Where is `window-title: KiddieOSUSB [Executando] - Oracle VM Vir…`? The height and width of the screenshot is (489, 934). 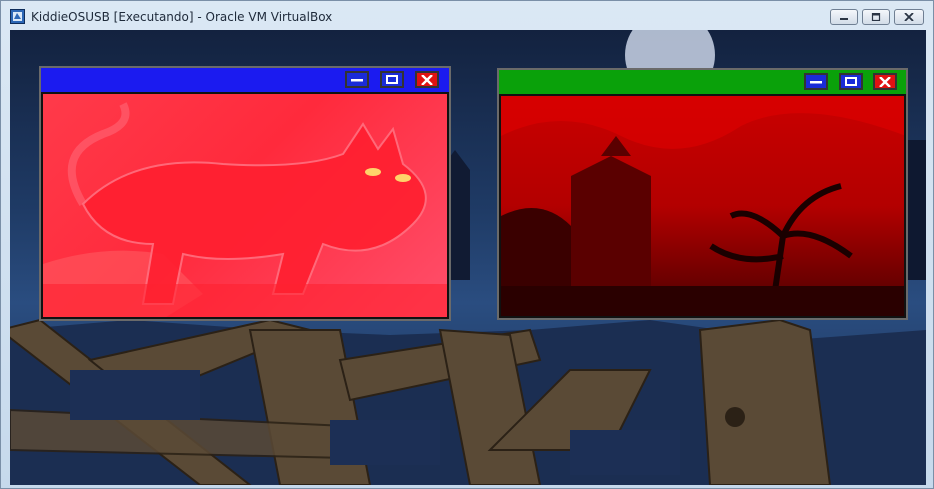
window-title: KiddieOSUSB [Executando] - Oracle VM Vir… is located at coordinates (182, 17).